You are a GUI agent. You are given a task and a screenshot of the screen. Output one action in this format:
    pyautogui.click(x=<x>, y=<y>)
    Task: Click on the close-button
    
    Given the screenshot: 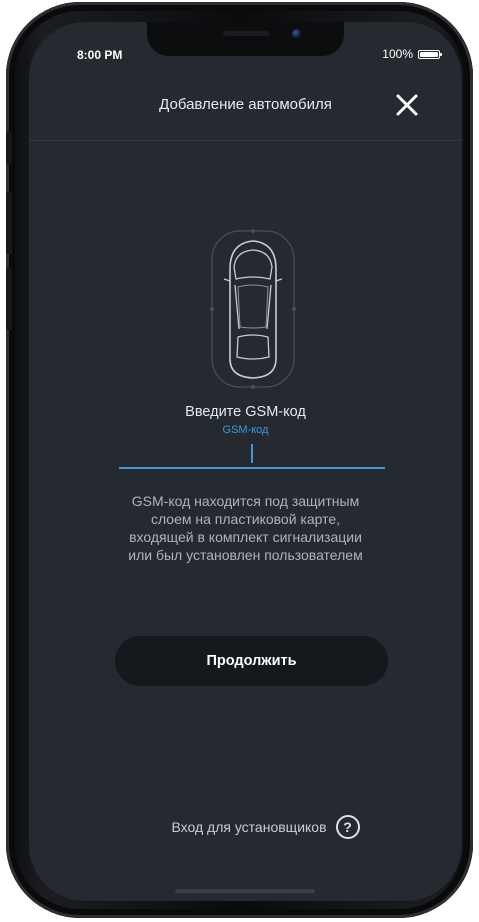 What is the action you would take?
    pyautogui.click(x=407, y=105)
    